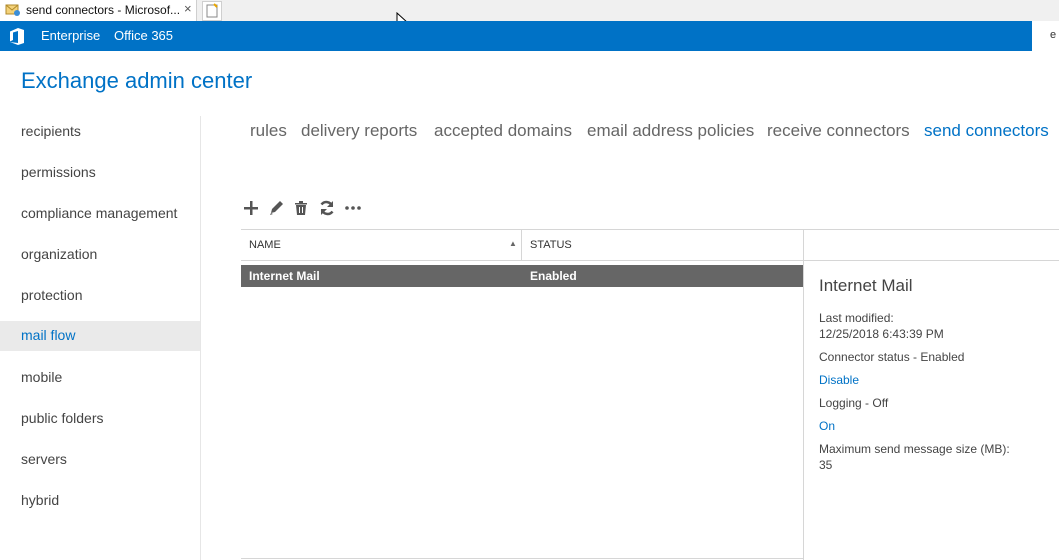 This screenshot has height=560, width=1059. Describe the element at coordinates (265, 245) in the screenshot. I see `column-header-name: NAME` at that location.